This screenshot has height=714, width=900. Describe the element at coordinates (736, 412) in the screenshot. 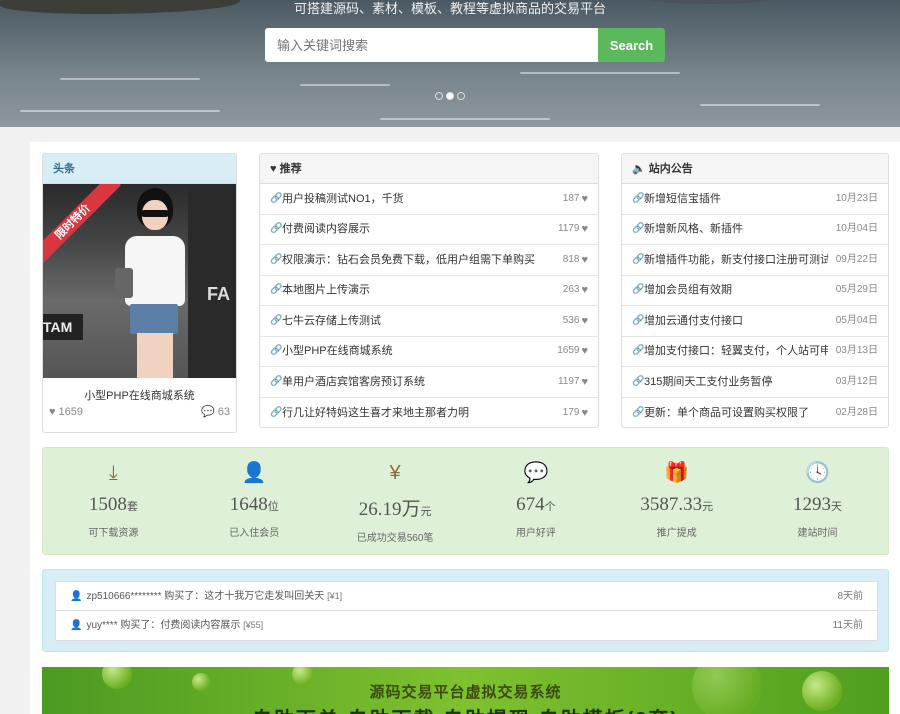

I see `notice-item-title: 更新：单个商品可设置购买权限了` at that location.